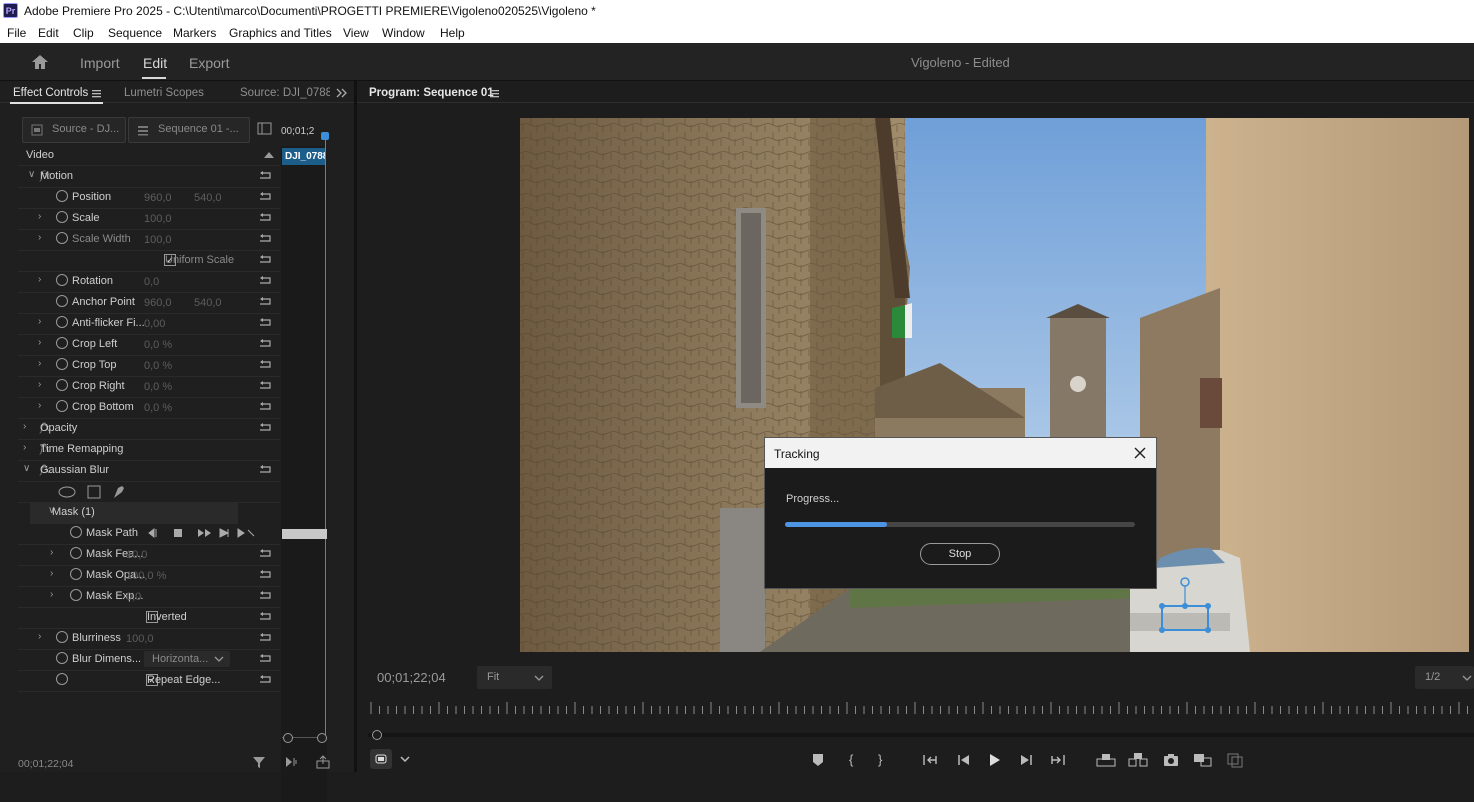  I want to click on expand-down-icon: ∨, so click(26, 468).